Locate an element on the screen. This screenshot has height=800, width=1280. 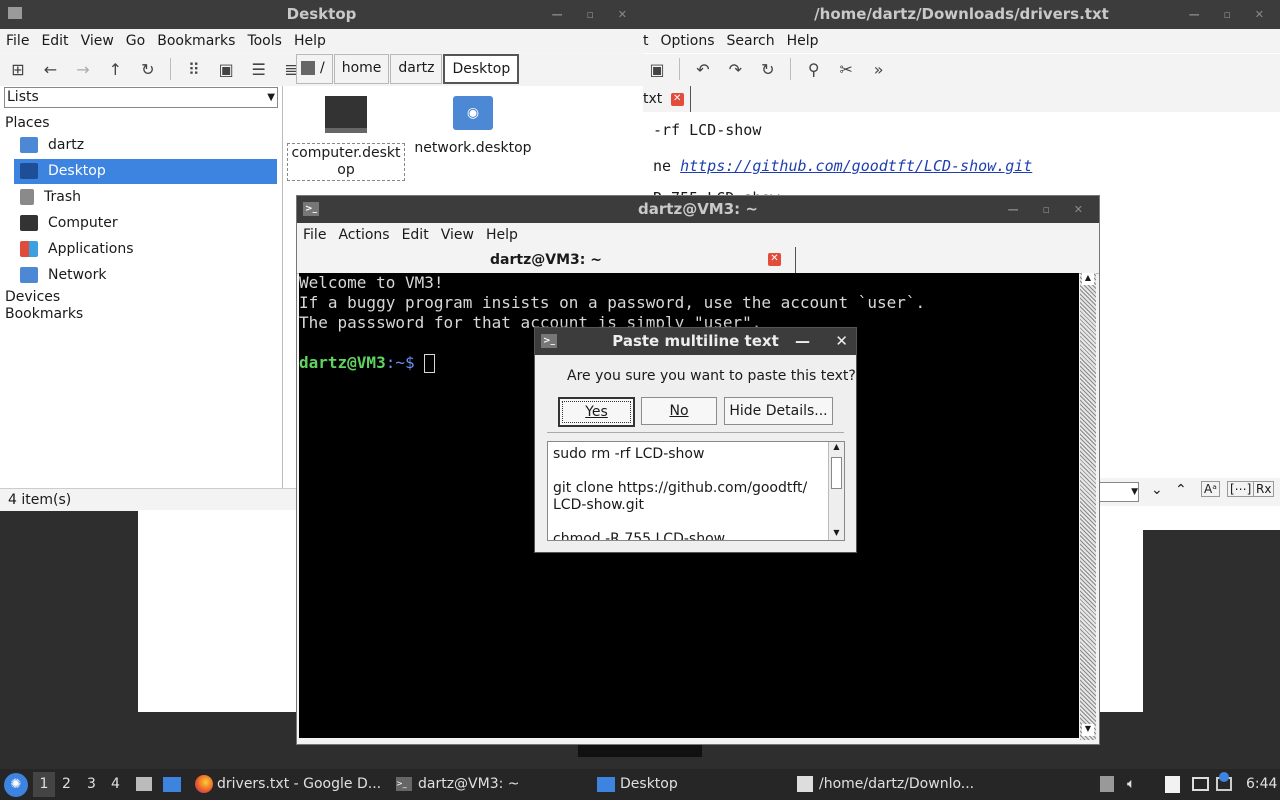
sidebar-item-desktop: Desktop is located at coordinates (145, 171).